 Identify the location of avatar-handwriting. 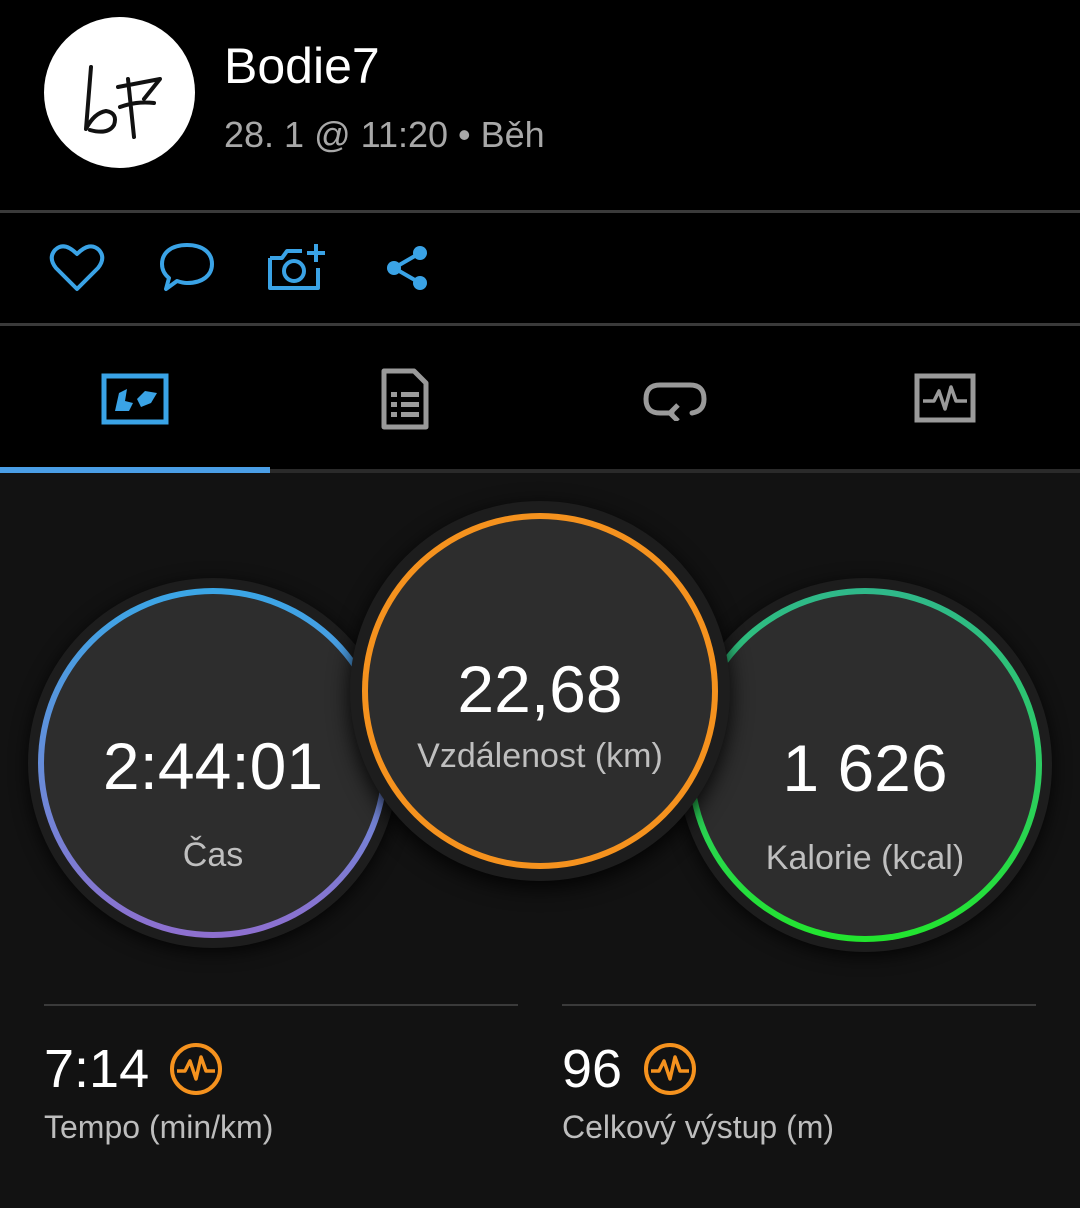
(123, 102).